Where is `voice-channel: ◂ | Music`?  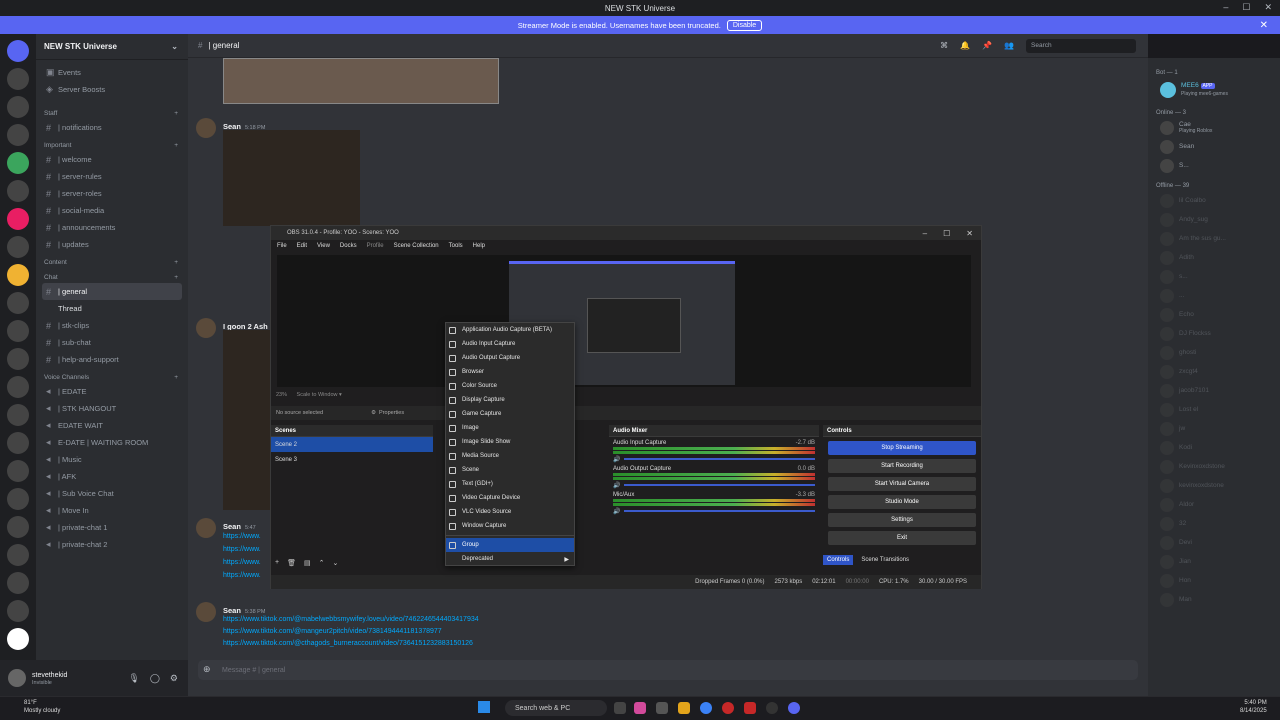
voice-channel: ◂ | Music is located at coordinates (112, 459).